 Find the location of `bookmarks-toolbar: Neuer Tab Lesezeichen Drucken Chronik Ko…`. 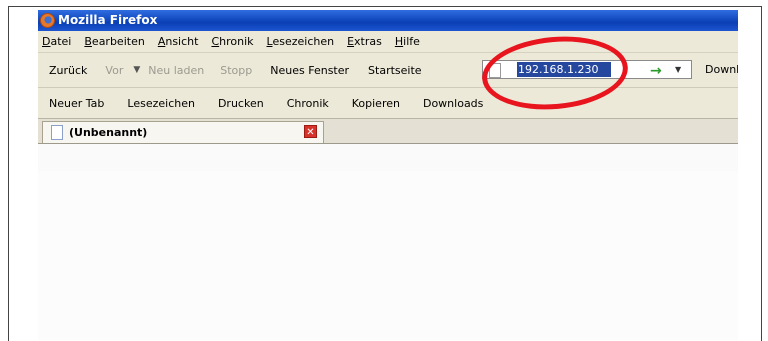

bookmarks-toolbar: Neuer Tab Lesezeichen Drucken Chronik Ko… is located at coordinates (388, 103).